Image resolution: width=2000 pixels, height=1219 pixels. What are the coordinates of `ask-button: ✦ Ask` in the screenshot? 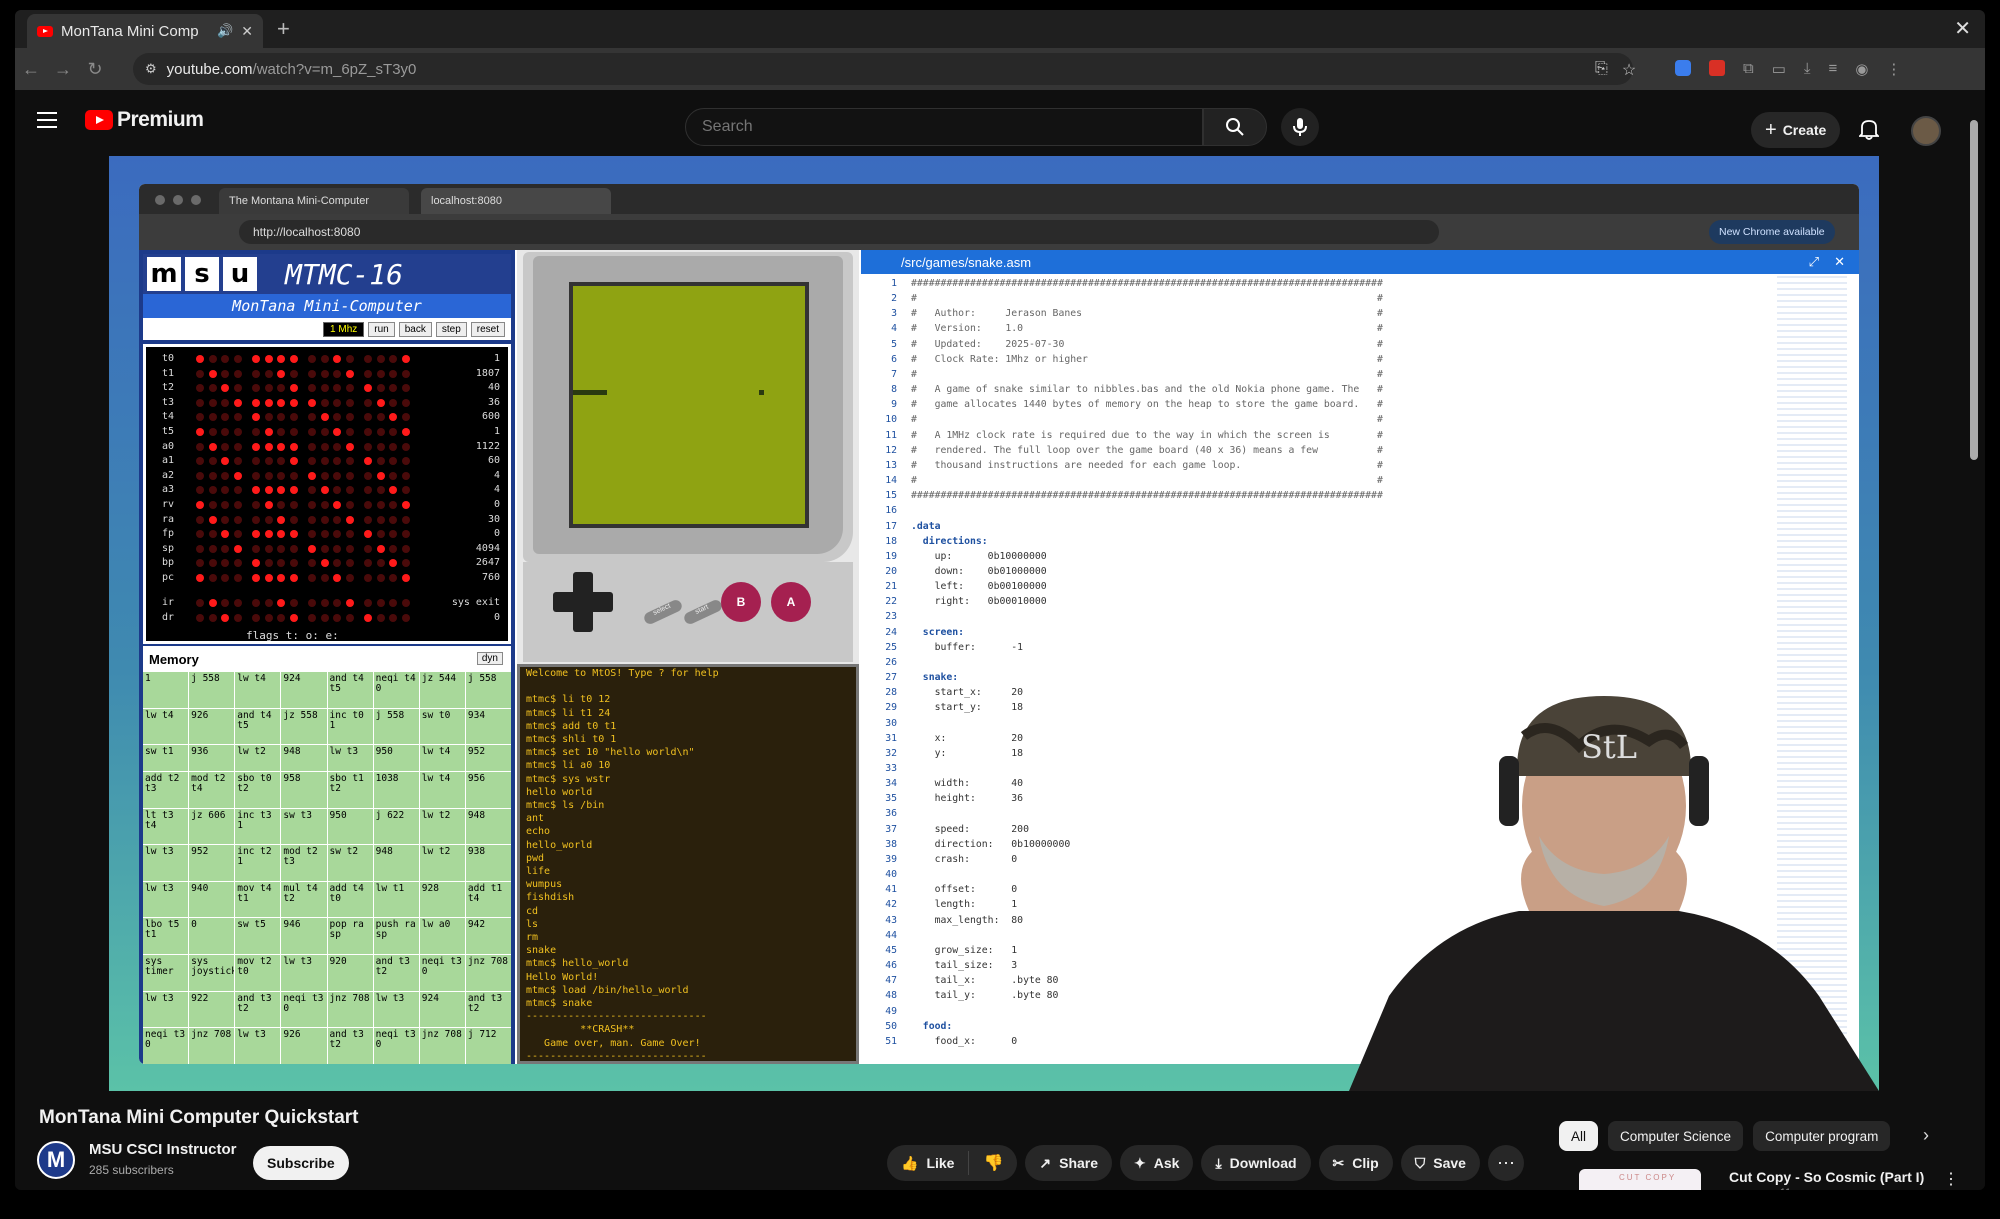 It's located at (1157, 1163).